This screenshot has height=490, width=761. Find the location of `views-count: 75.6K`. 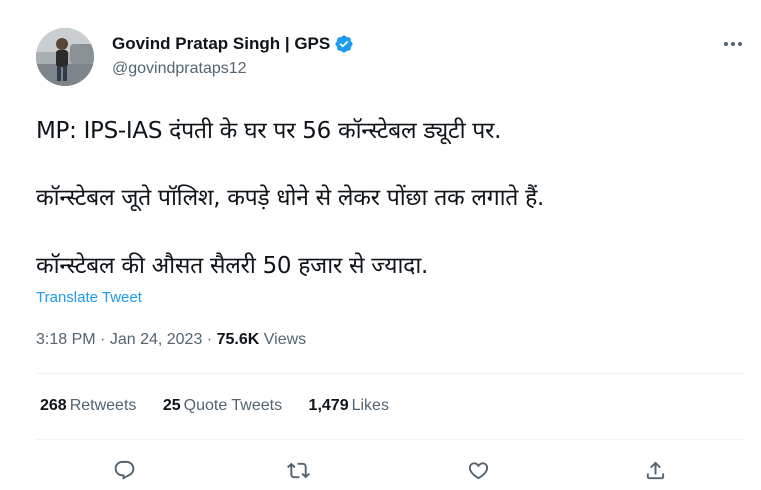

views-count: 75.6K is located at coordinates (238, 339).